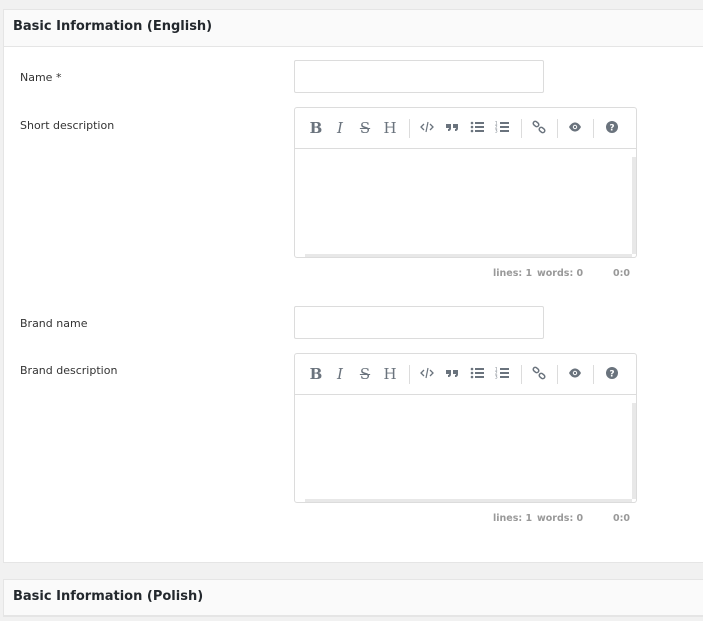  What do you see at coordinates (67, 125) in the screenshot?
I see `short-description-label: Short description` at bounding box center [67, 125].